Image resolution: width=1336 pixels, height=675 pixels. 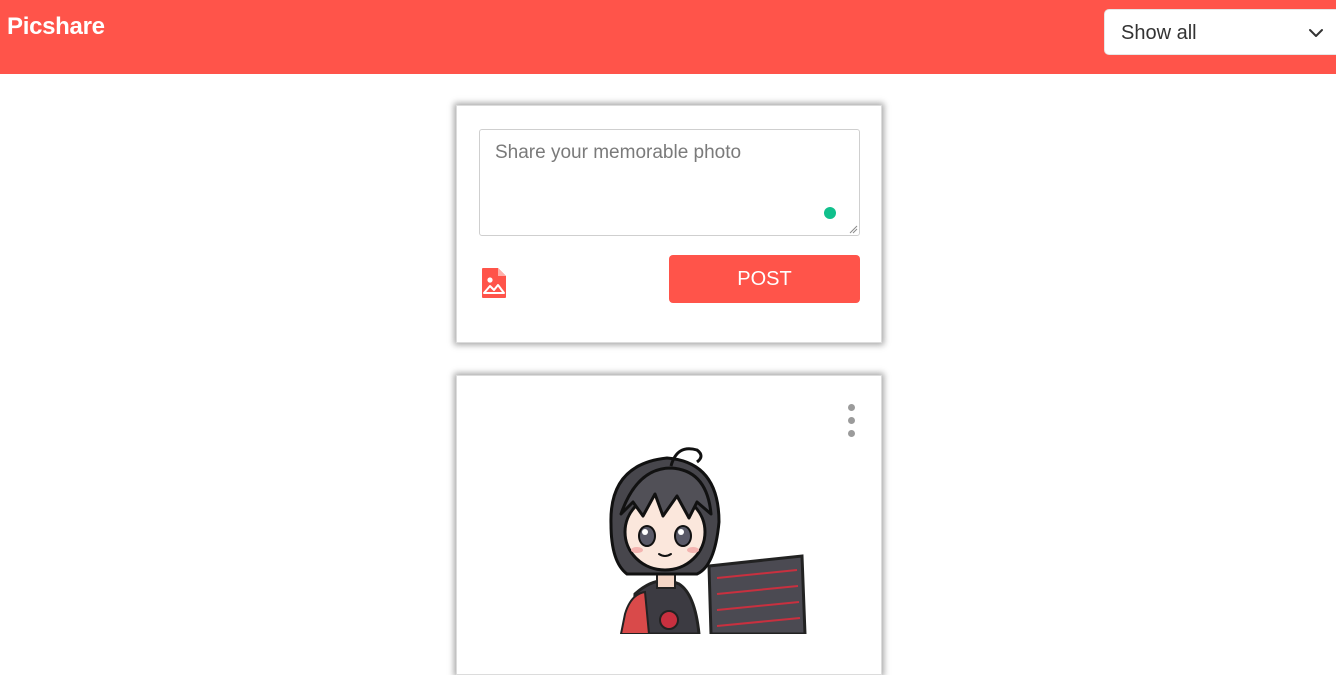 What do you see at coordinates (668, 37) in the screenshot?
I see `navbar: Picshare Show all` at bounding box center [668, 37].